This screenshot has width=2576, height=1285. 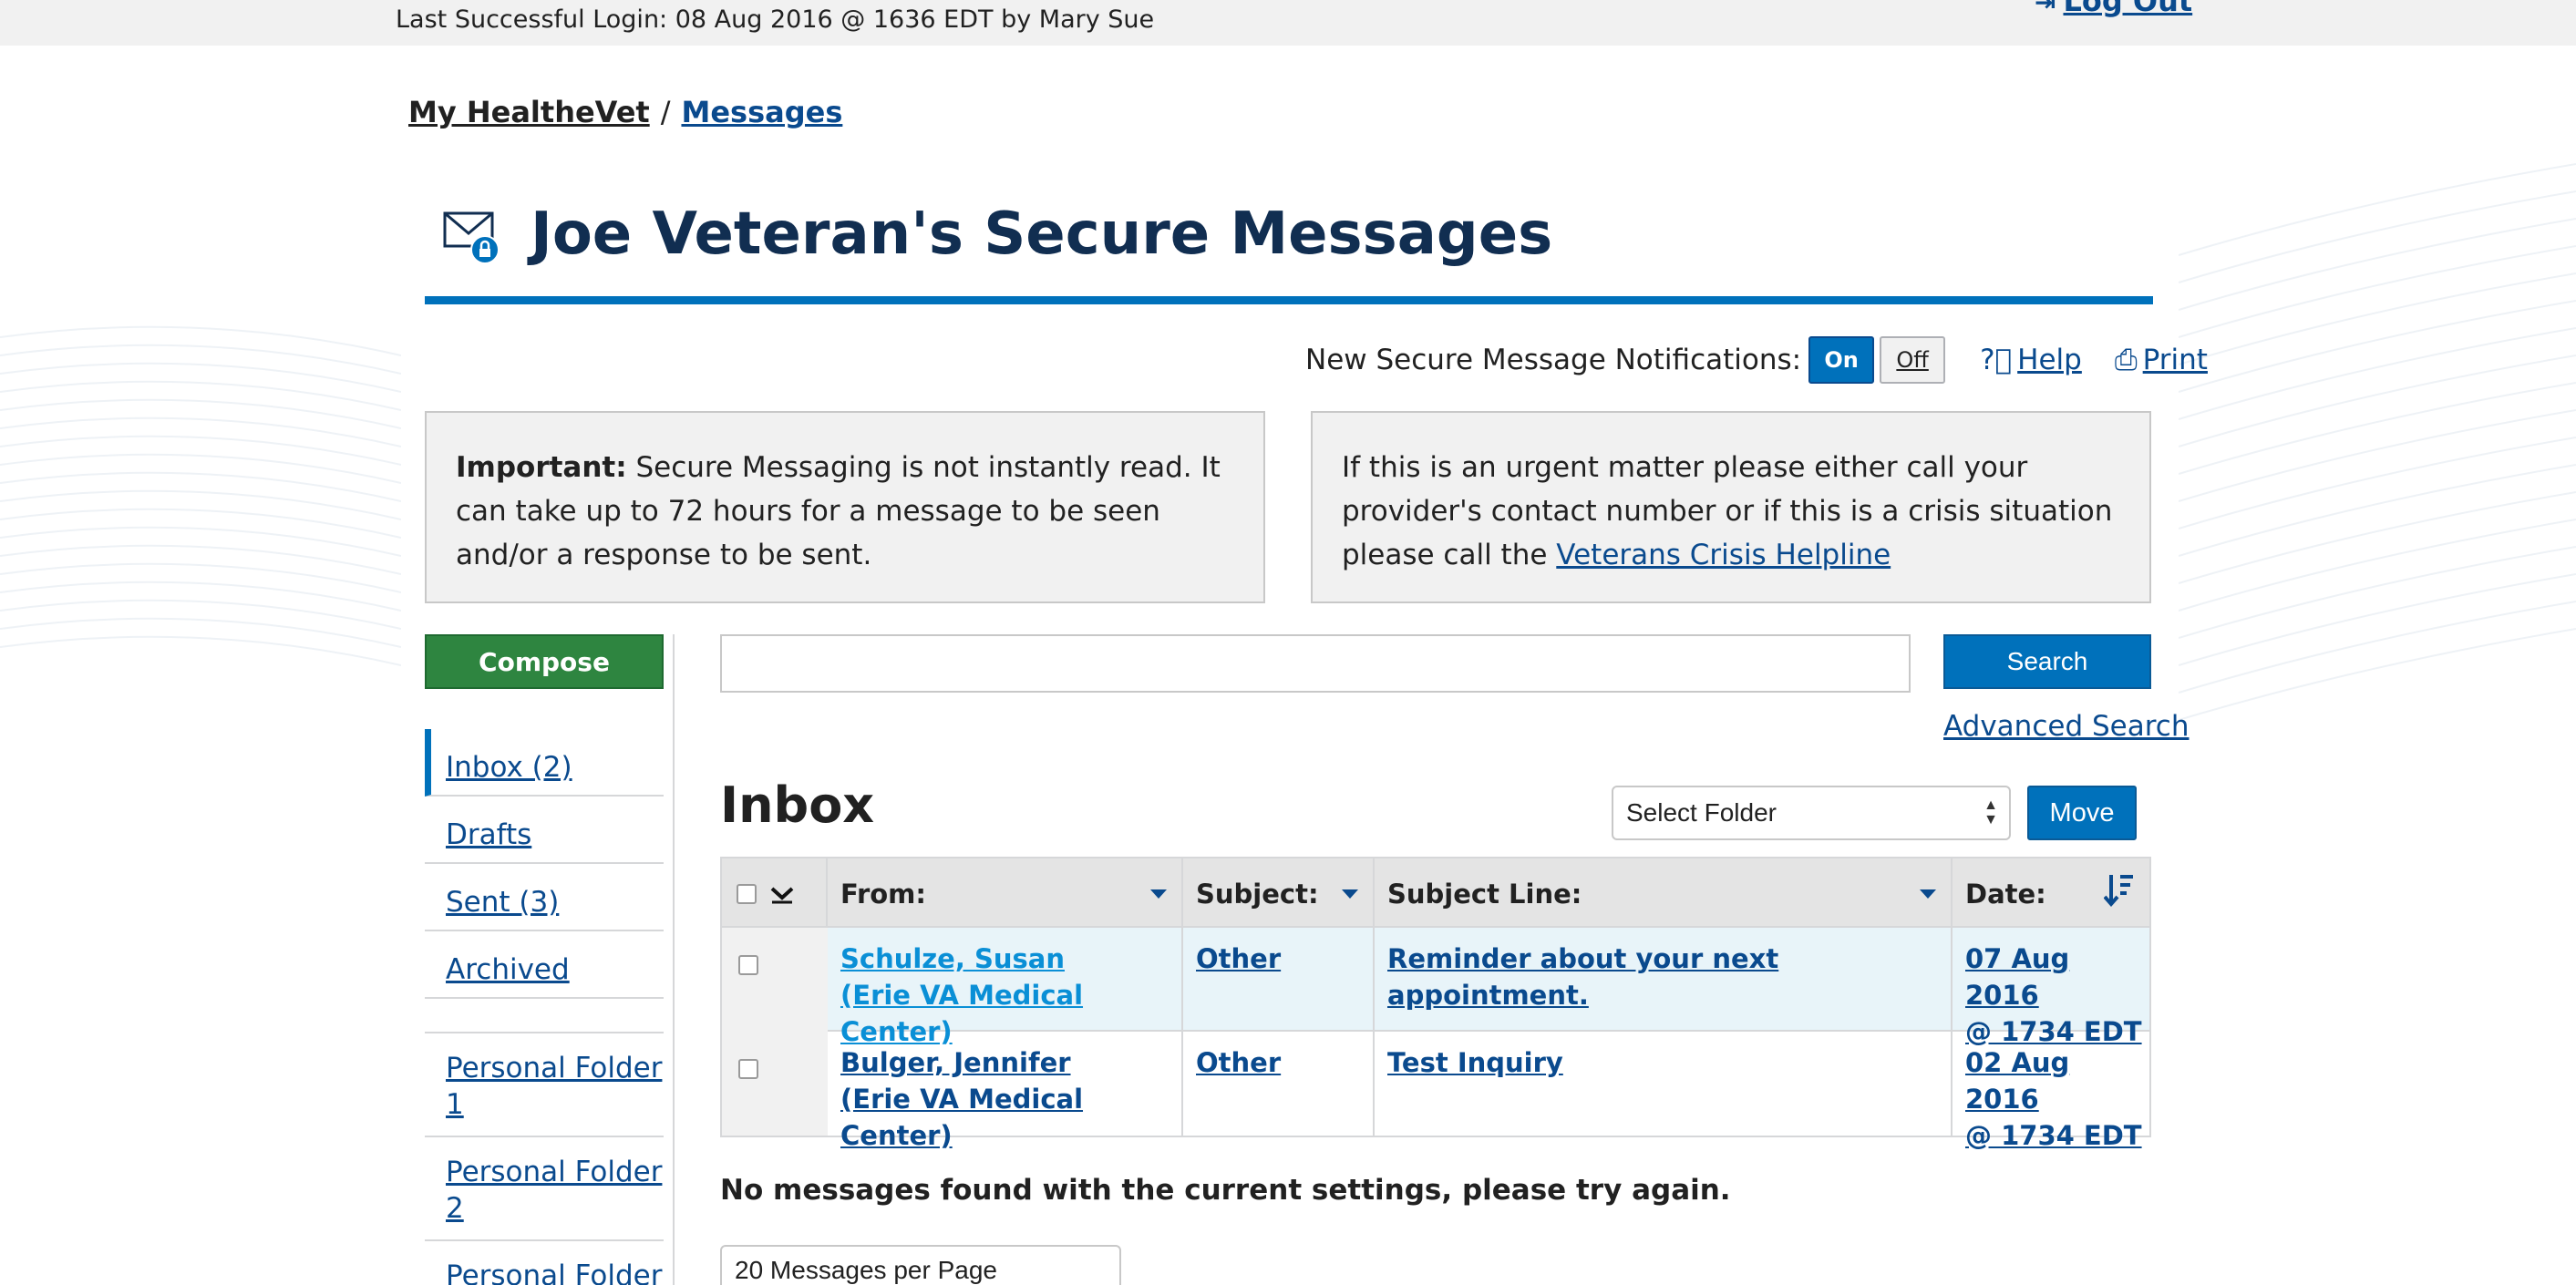 I want to click on table-header-row: From: Subject: Subject Line: Date:, so click(x=1435, y=893).